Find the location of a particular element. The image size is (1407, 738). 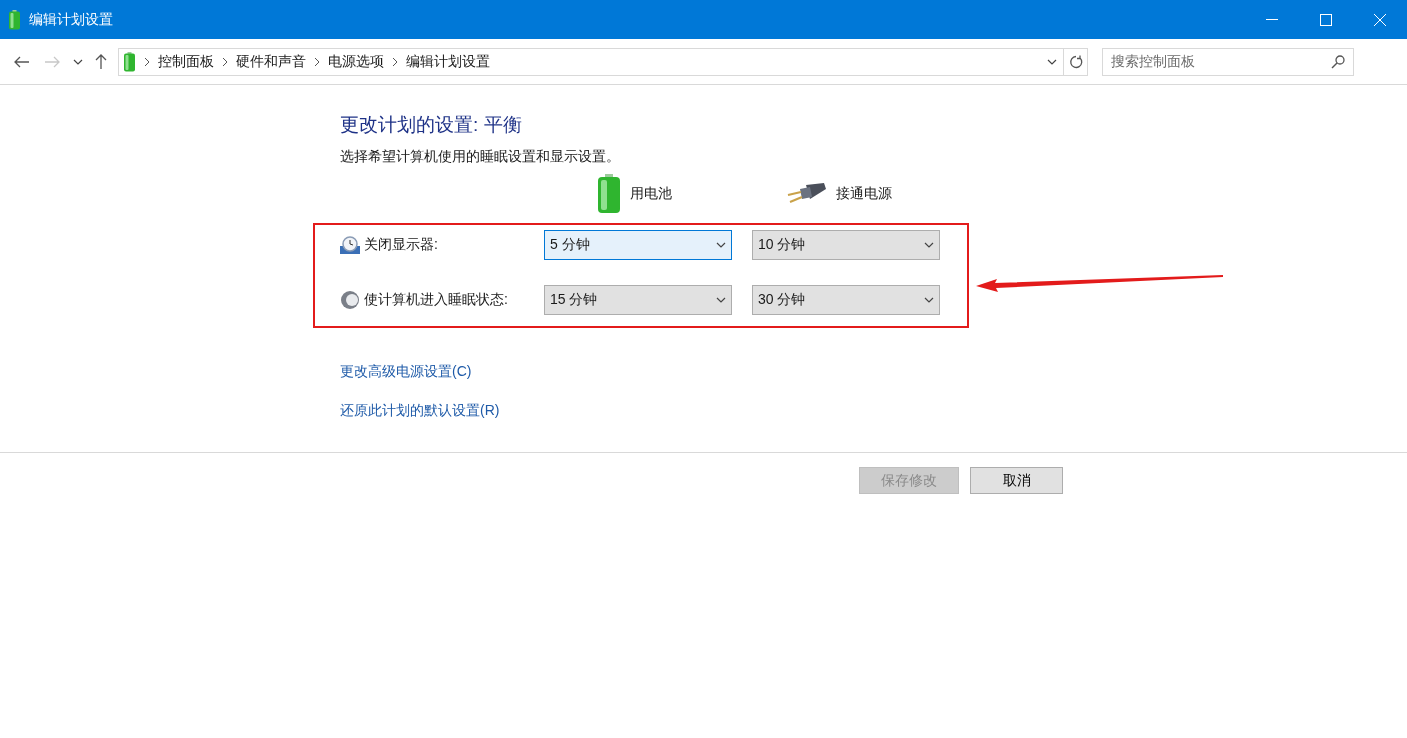

breadcrumb-item: 编辑计划设置 is located at coordinates (448, 61).